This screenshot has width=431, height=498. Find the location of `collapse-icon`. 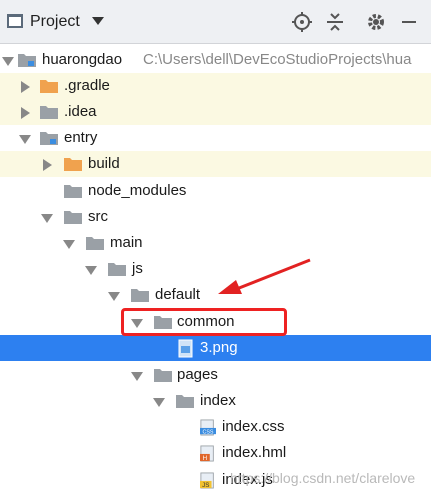

collapse-icon is located at coordinates (335, 22).